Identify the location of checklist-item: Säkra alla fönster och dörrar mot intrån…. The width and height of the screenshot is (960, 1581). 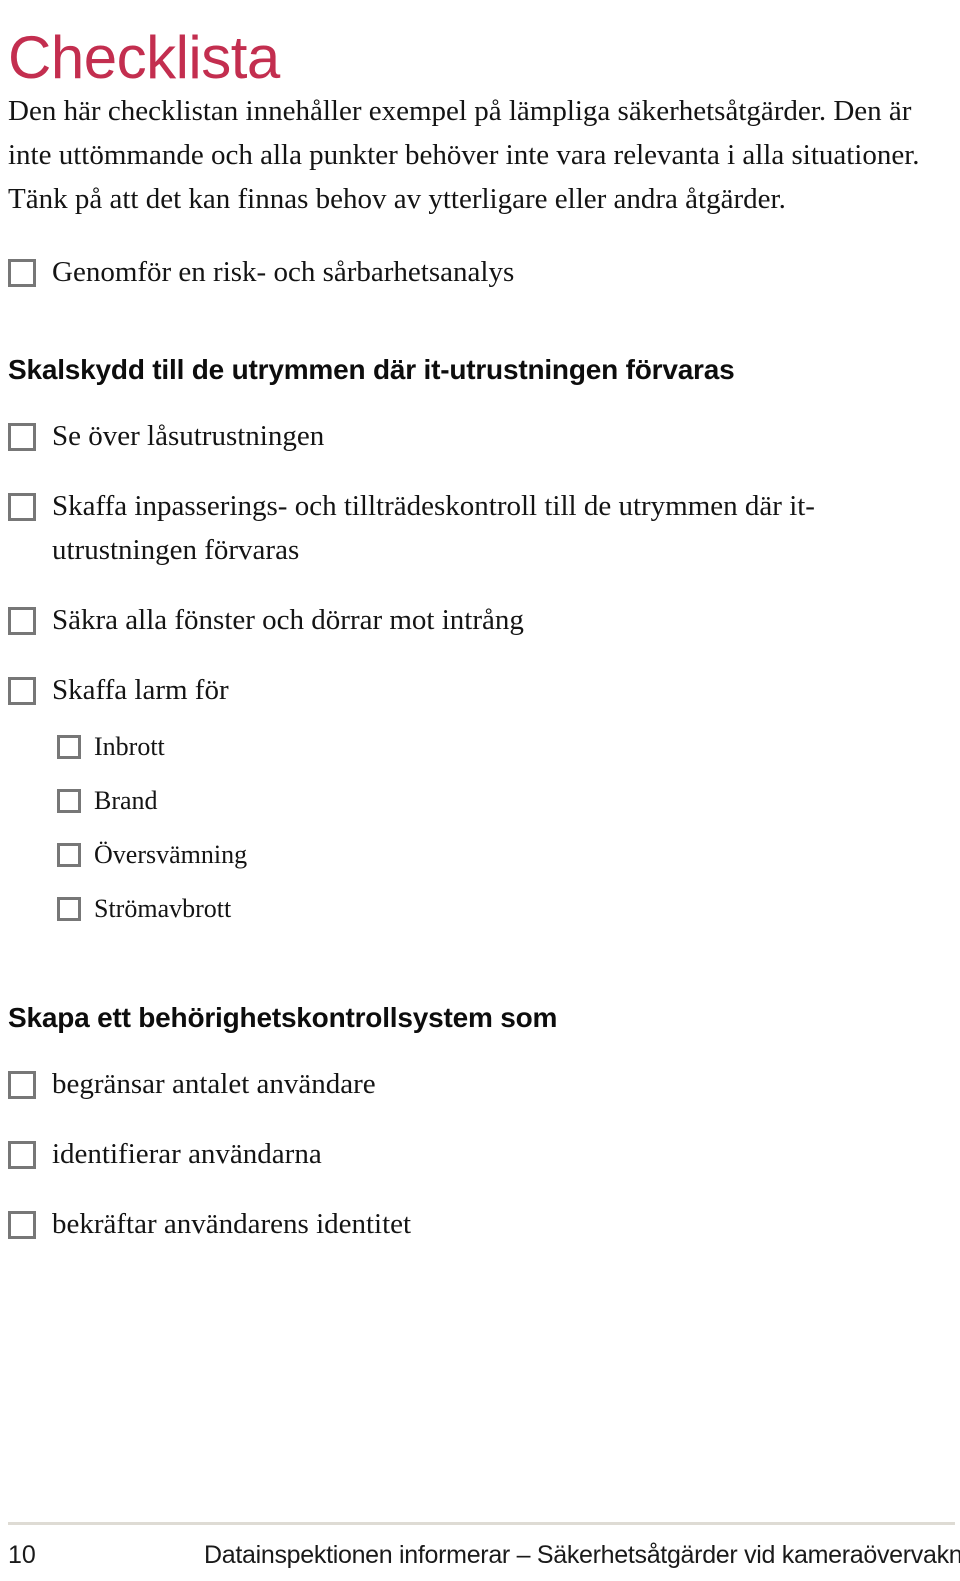
(480, 620).